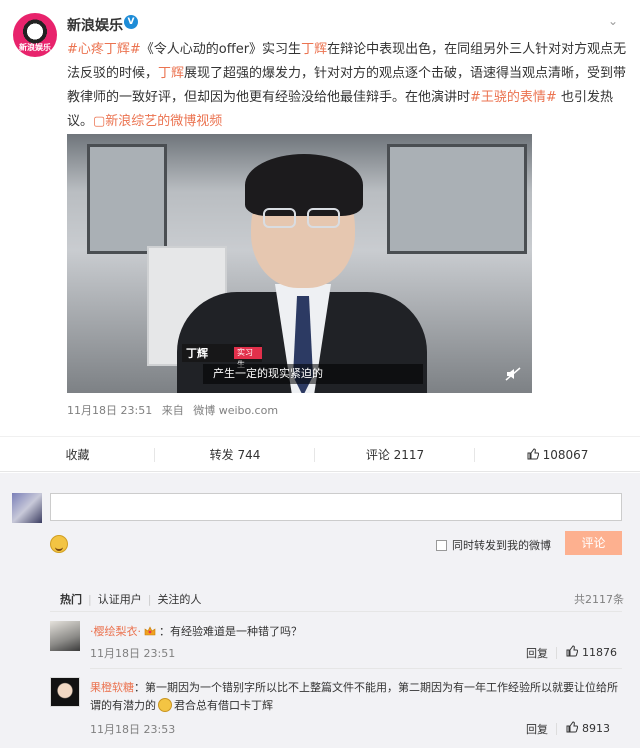 The height and width of the screenshot is (748, 640). What do you see at coordinates (613, 21) in the screenshot?
I see `more-chevron-icon: ⌄` at bounding box center [613, 21].